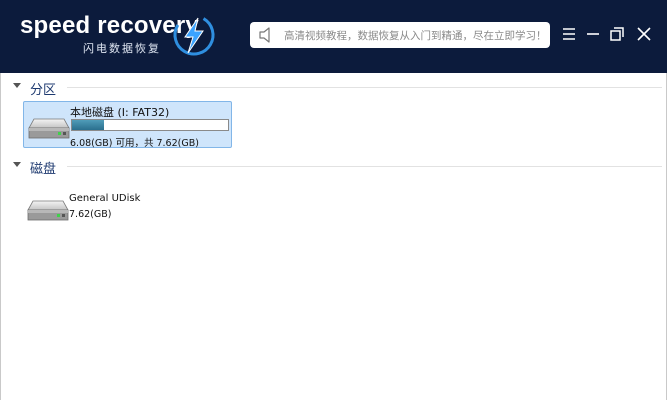 The height and width of the screenshot is (400, 667). Describe the element at coordinates (194, 35) in the screenshot. I see `lightning-logo-icon` at that location.